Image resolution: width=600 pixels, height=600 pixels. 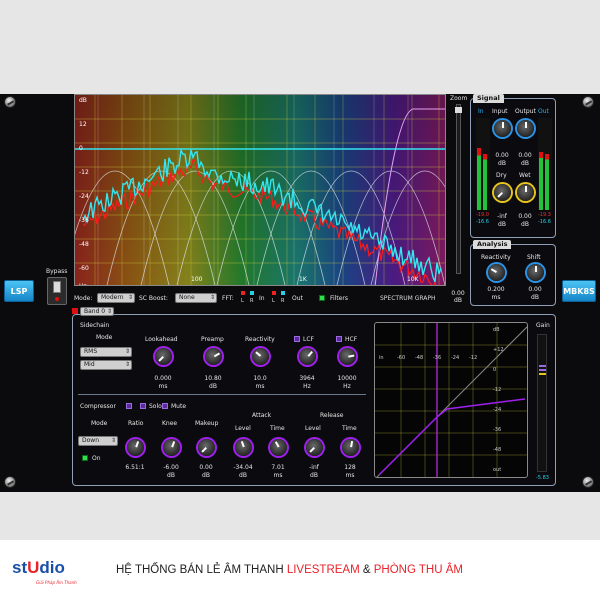 What do you see at coordinates (81, 148) in the screenshot?
I see `spec-y-tick: 0` at bounding box center [81, 148].